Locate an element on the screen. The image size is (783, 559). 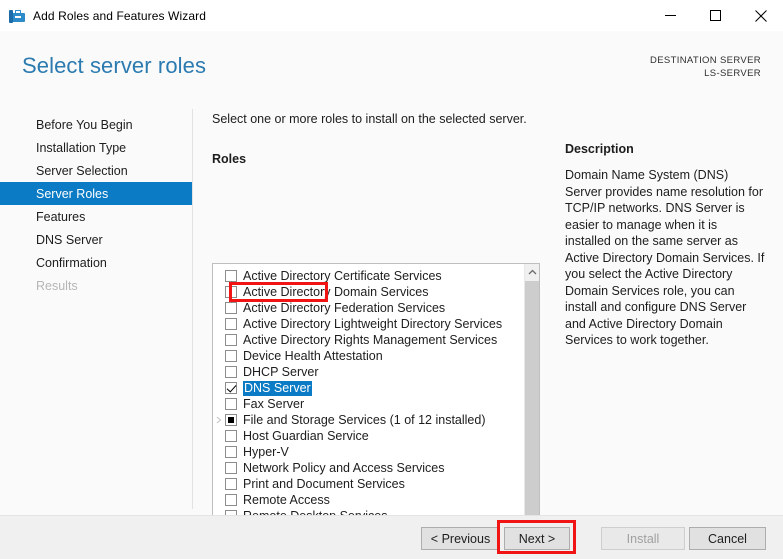
minimize-icon is located at coordinates (670, 15).